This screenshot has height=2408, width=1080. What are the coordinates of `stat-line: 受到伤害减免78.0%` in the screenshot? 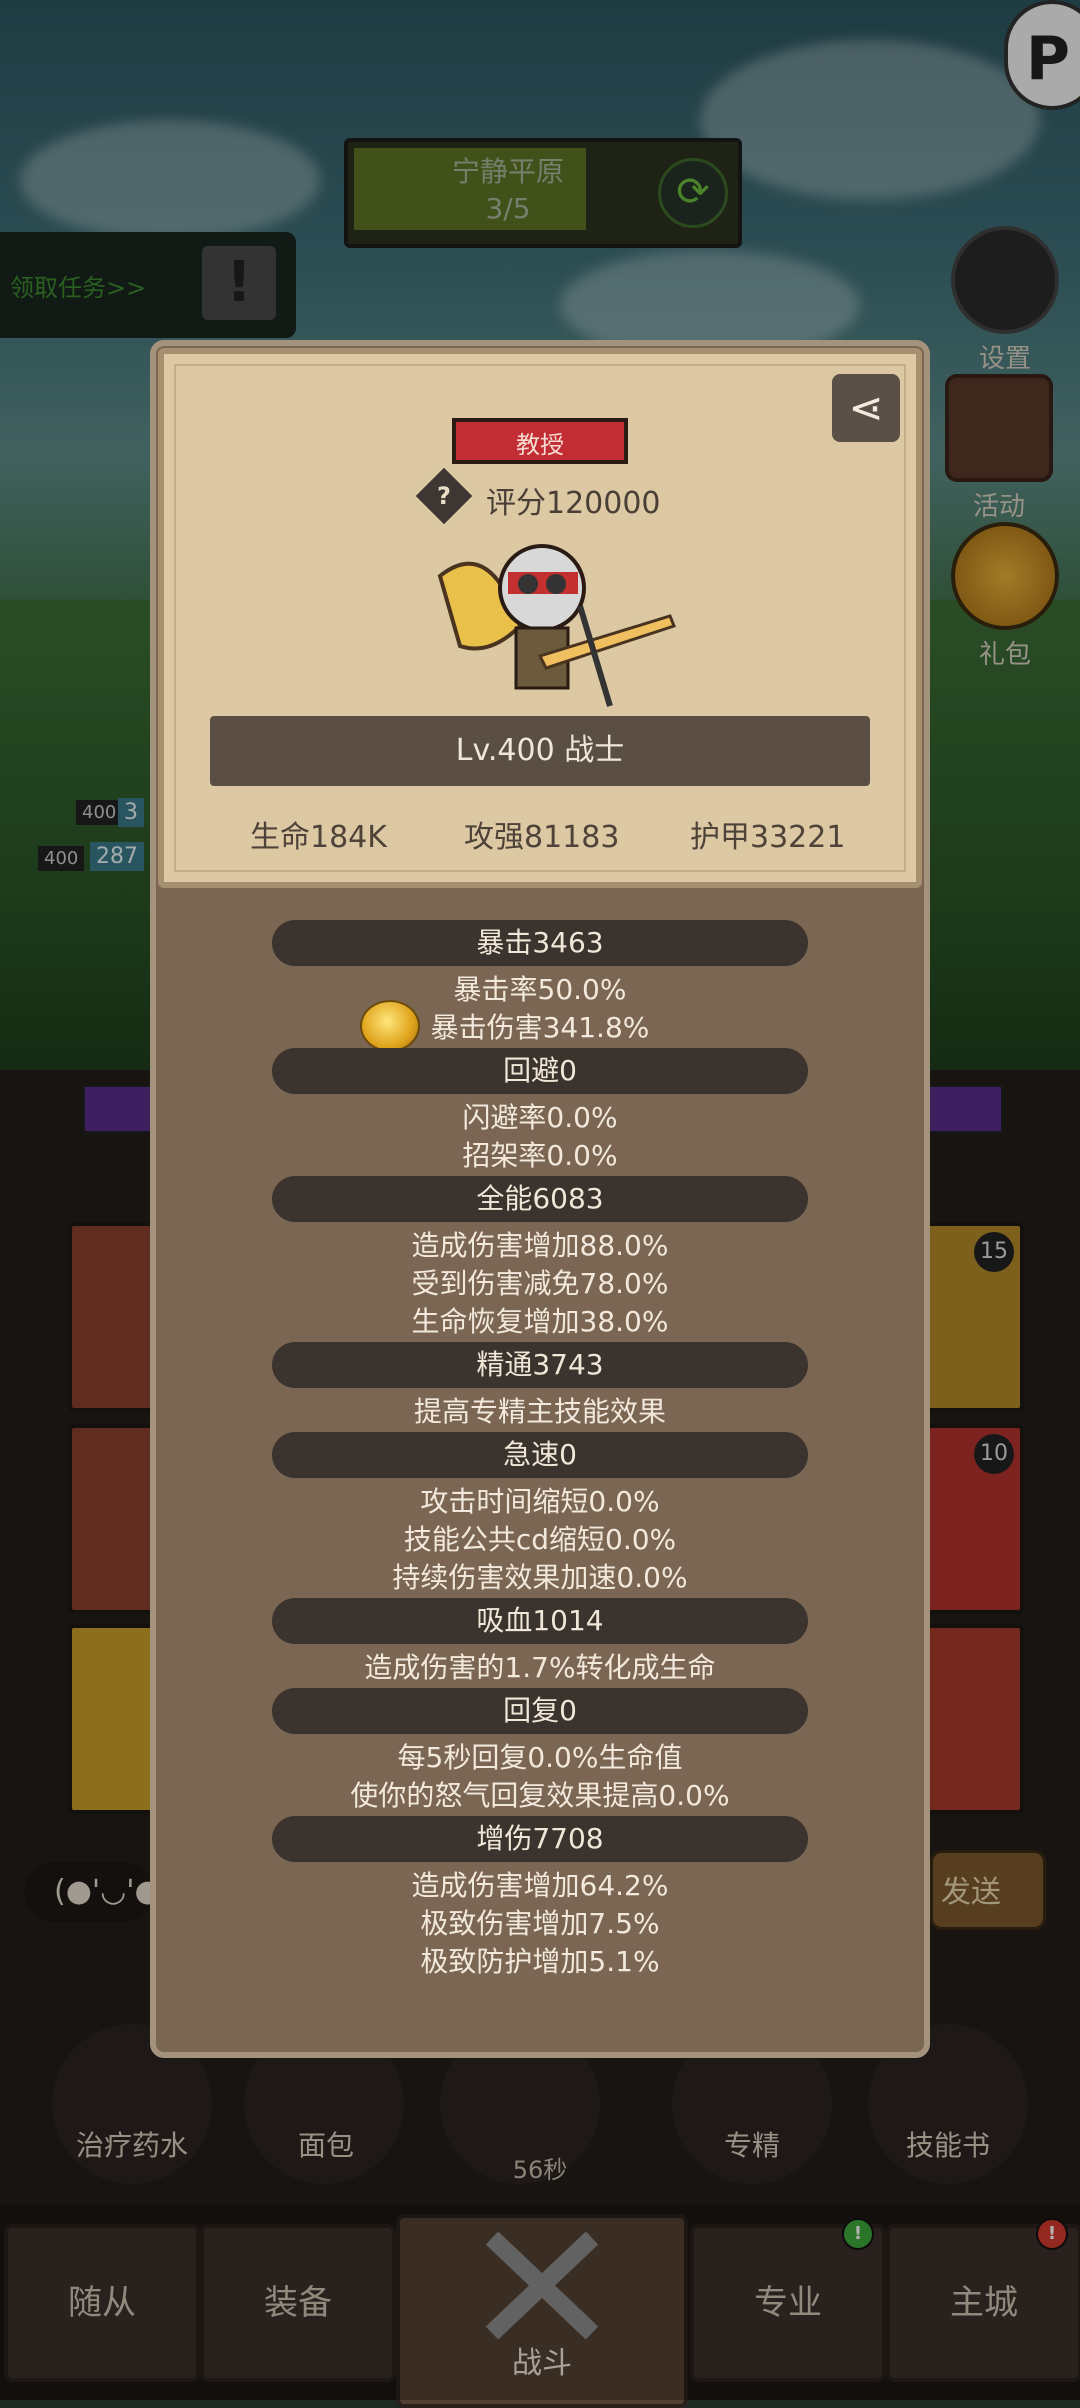 It's located at (540, 1283).